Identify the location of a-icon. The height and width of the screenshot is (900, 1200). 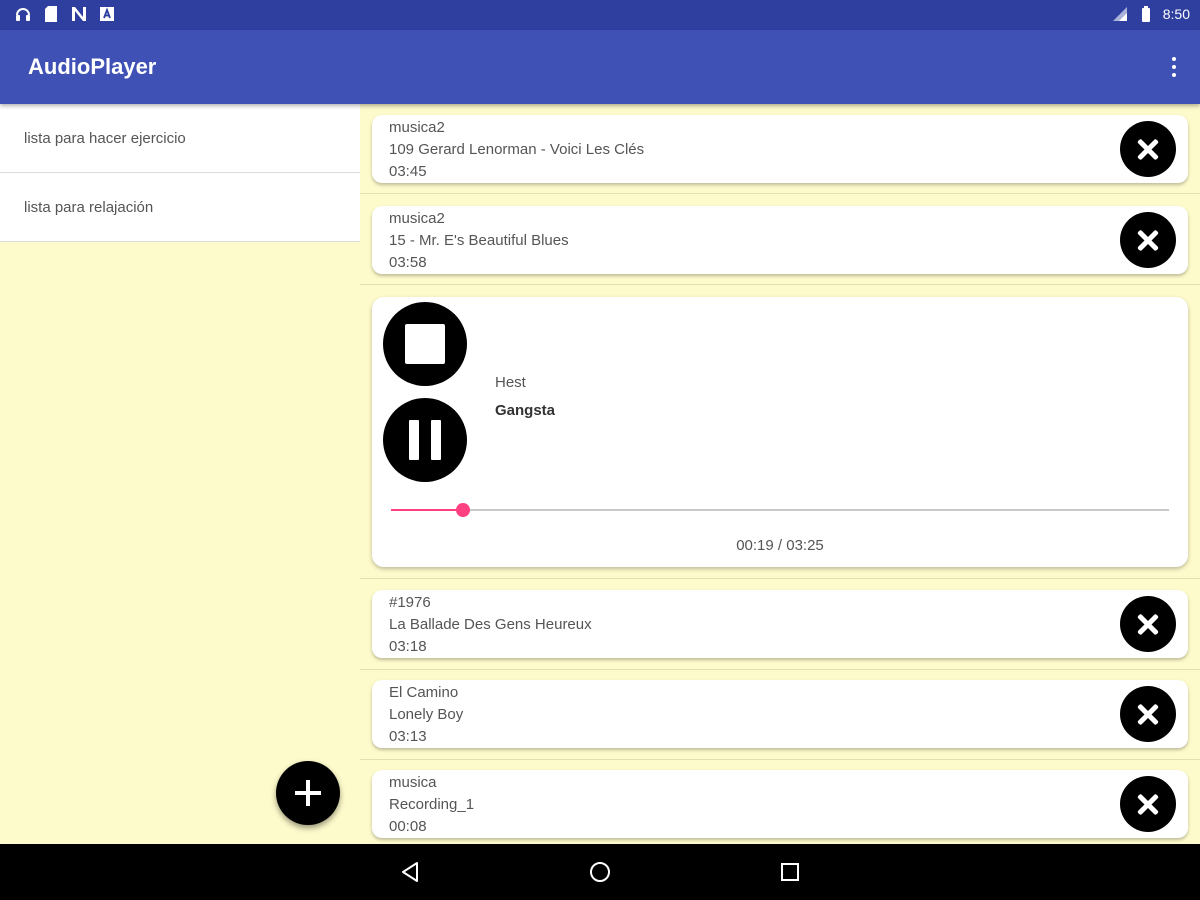
(107, 14).